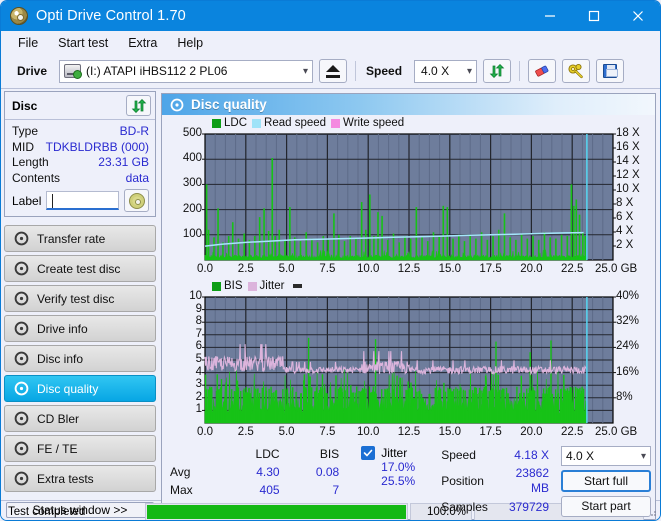 The width and height of the screenshot is (661, 521). Describe the element at coordinates (142, 43) in the screenshot. I see `menu-extra: Extra` at that location.